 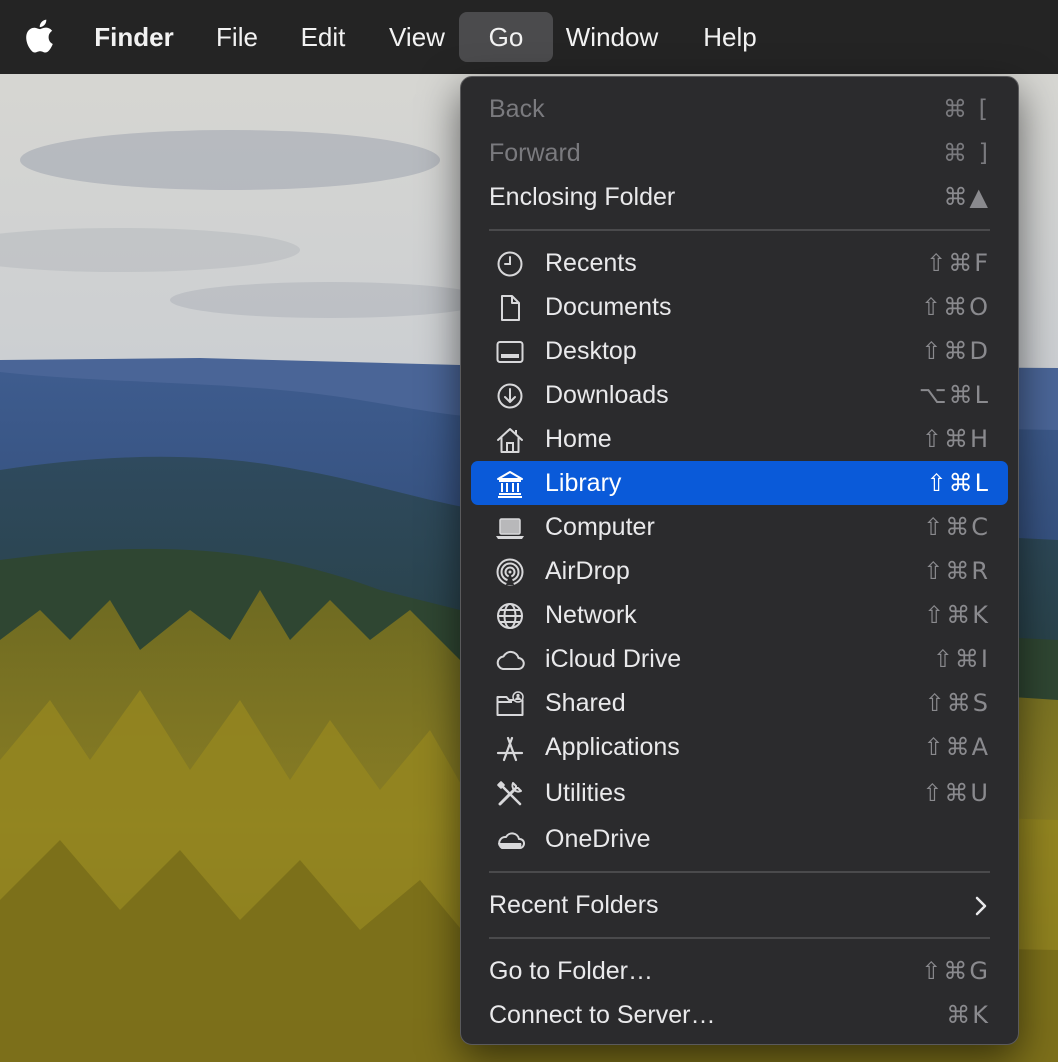 What do you see at coordinates (510, 616) in the screenshot?
I see `globe-icon` at bounding box center [510, 616].